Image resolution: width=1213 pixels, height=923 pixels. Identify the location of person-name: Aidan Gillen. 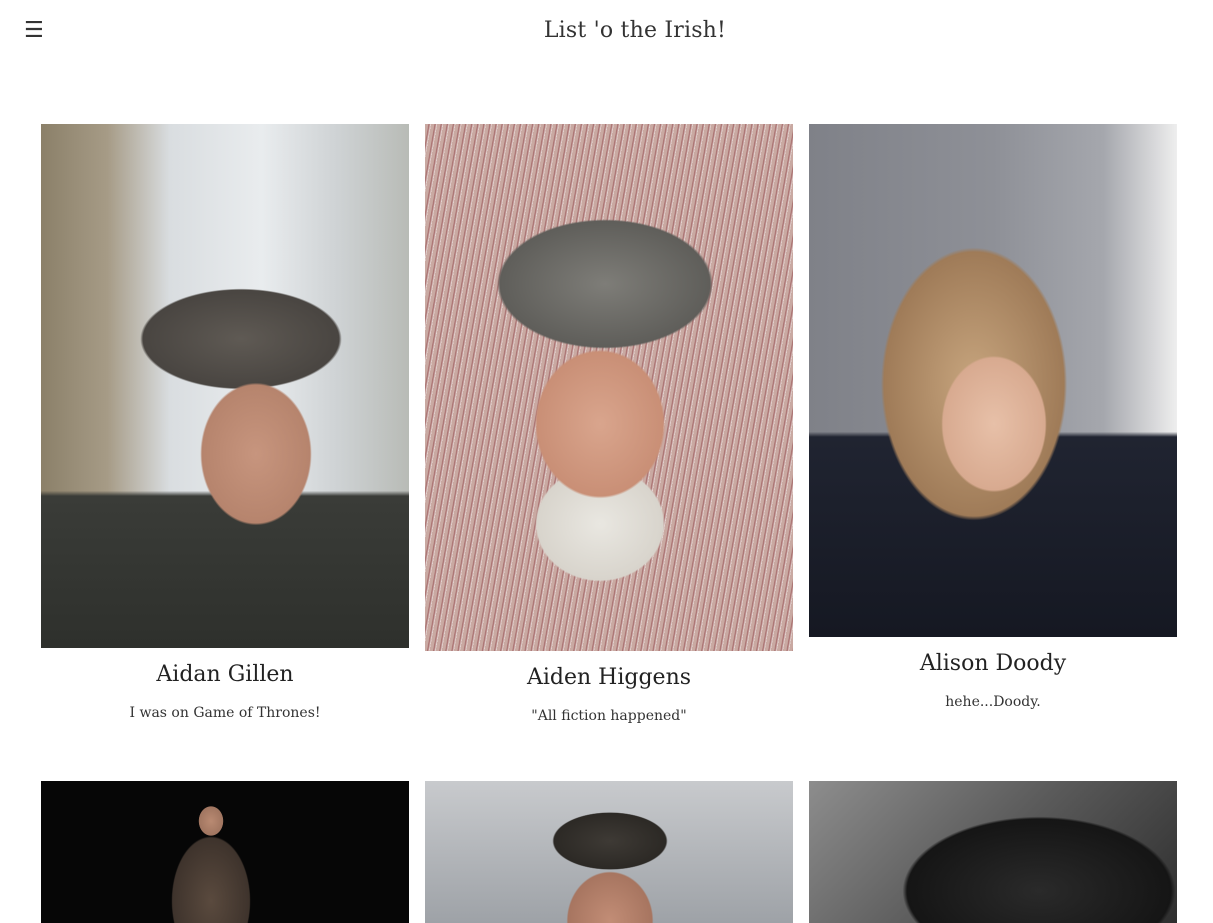
(225, 674).